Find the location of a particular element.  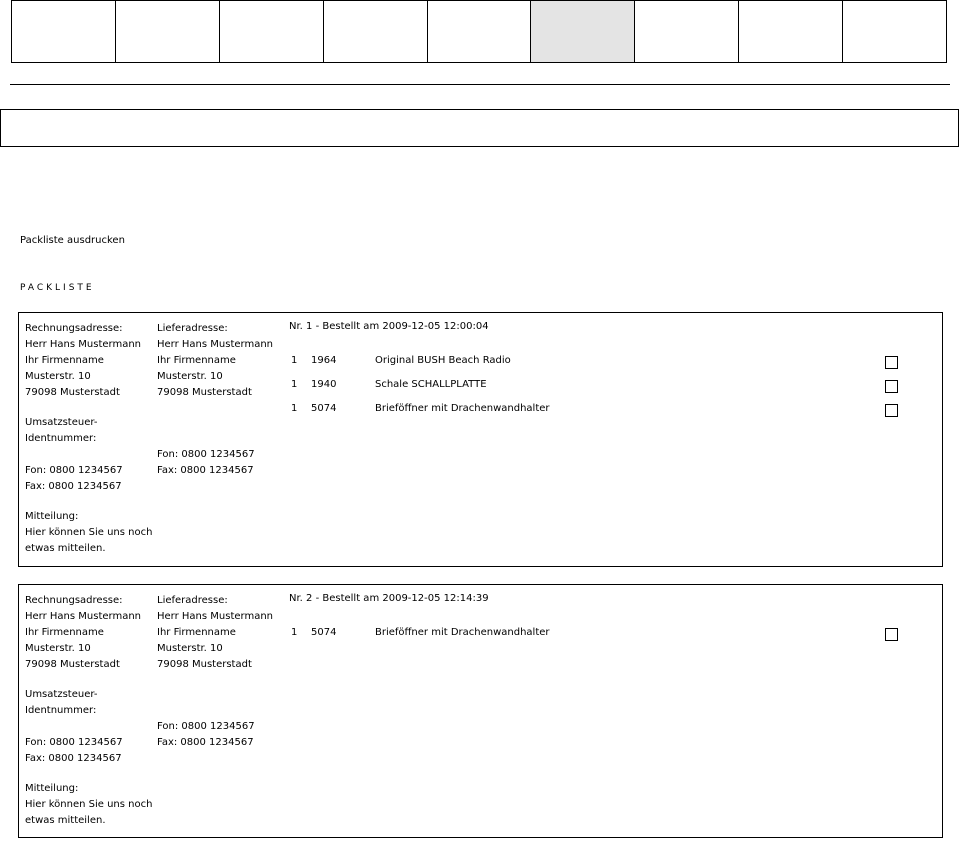

order-header: Nr. 2 - Bestellt am 2009-12-05 12:14:39 is located at coordinates (389, 598).